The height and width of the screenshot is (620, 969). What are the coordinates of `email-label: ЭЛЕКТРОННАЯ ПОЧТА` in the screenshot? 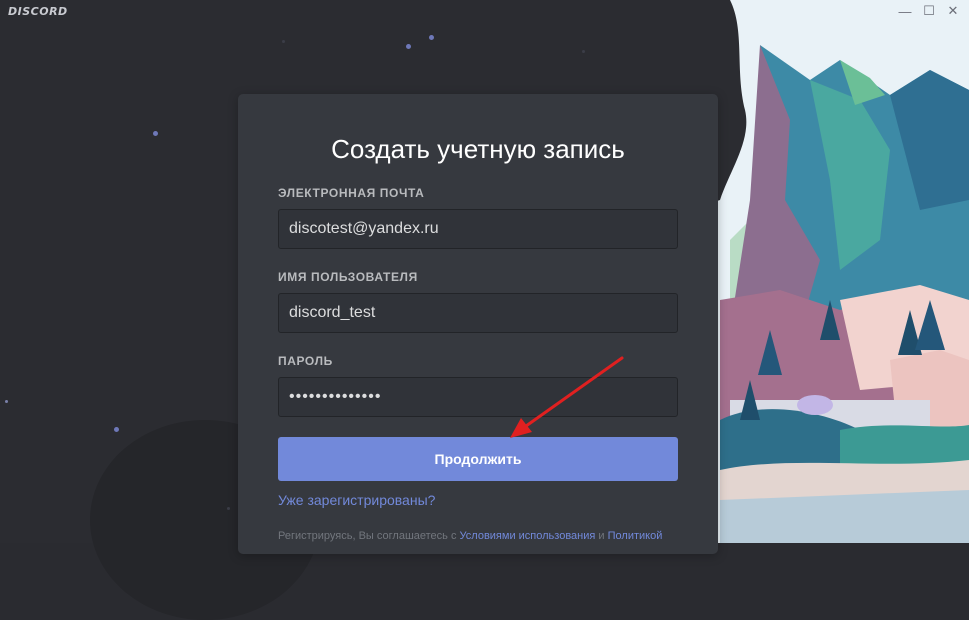 It's located at (351, 193).